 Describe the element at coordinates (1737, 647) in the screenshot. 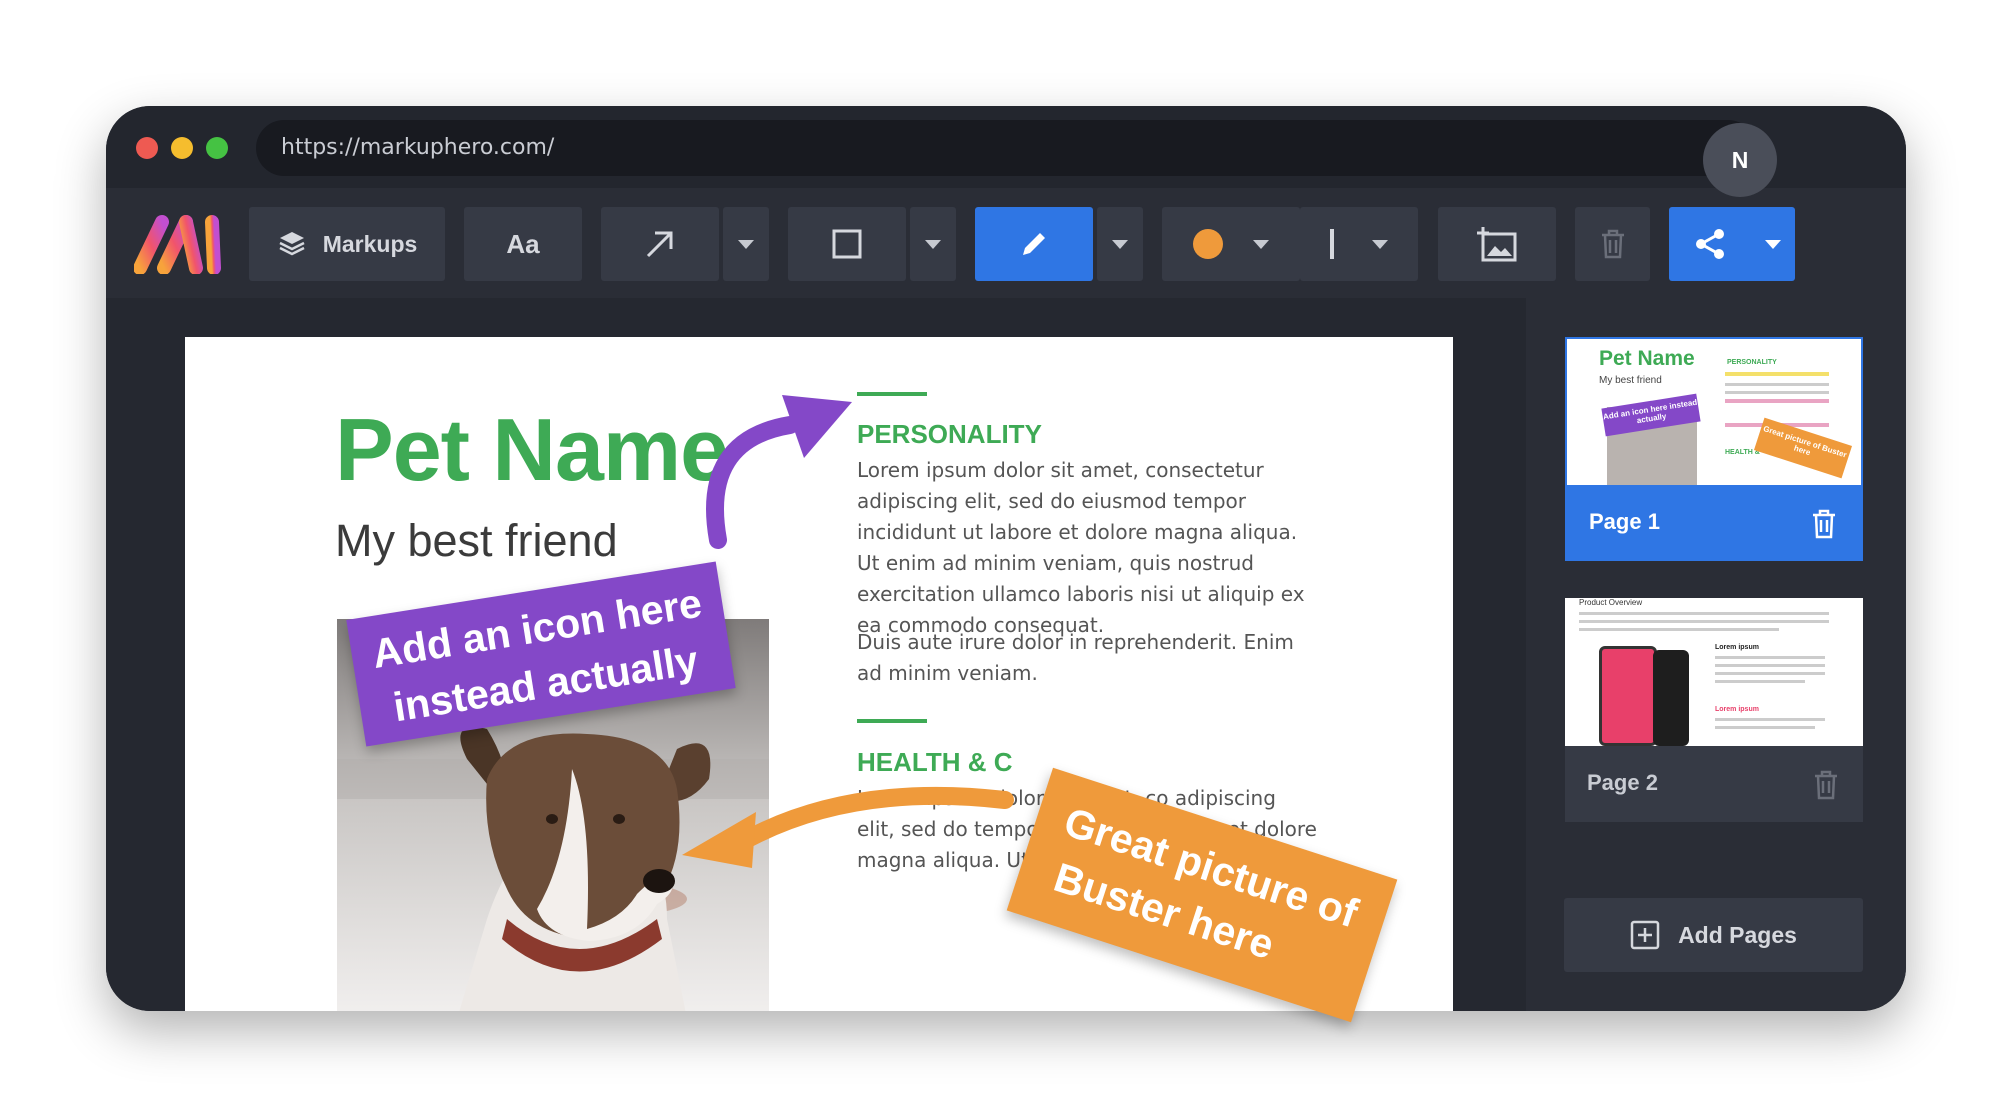

I see `thumb-heading: Lorem ipsum` at that location.